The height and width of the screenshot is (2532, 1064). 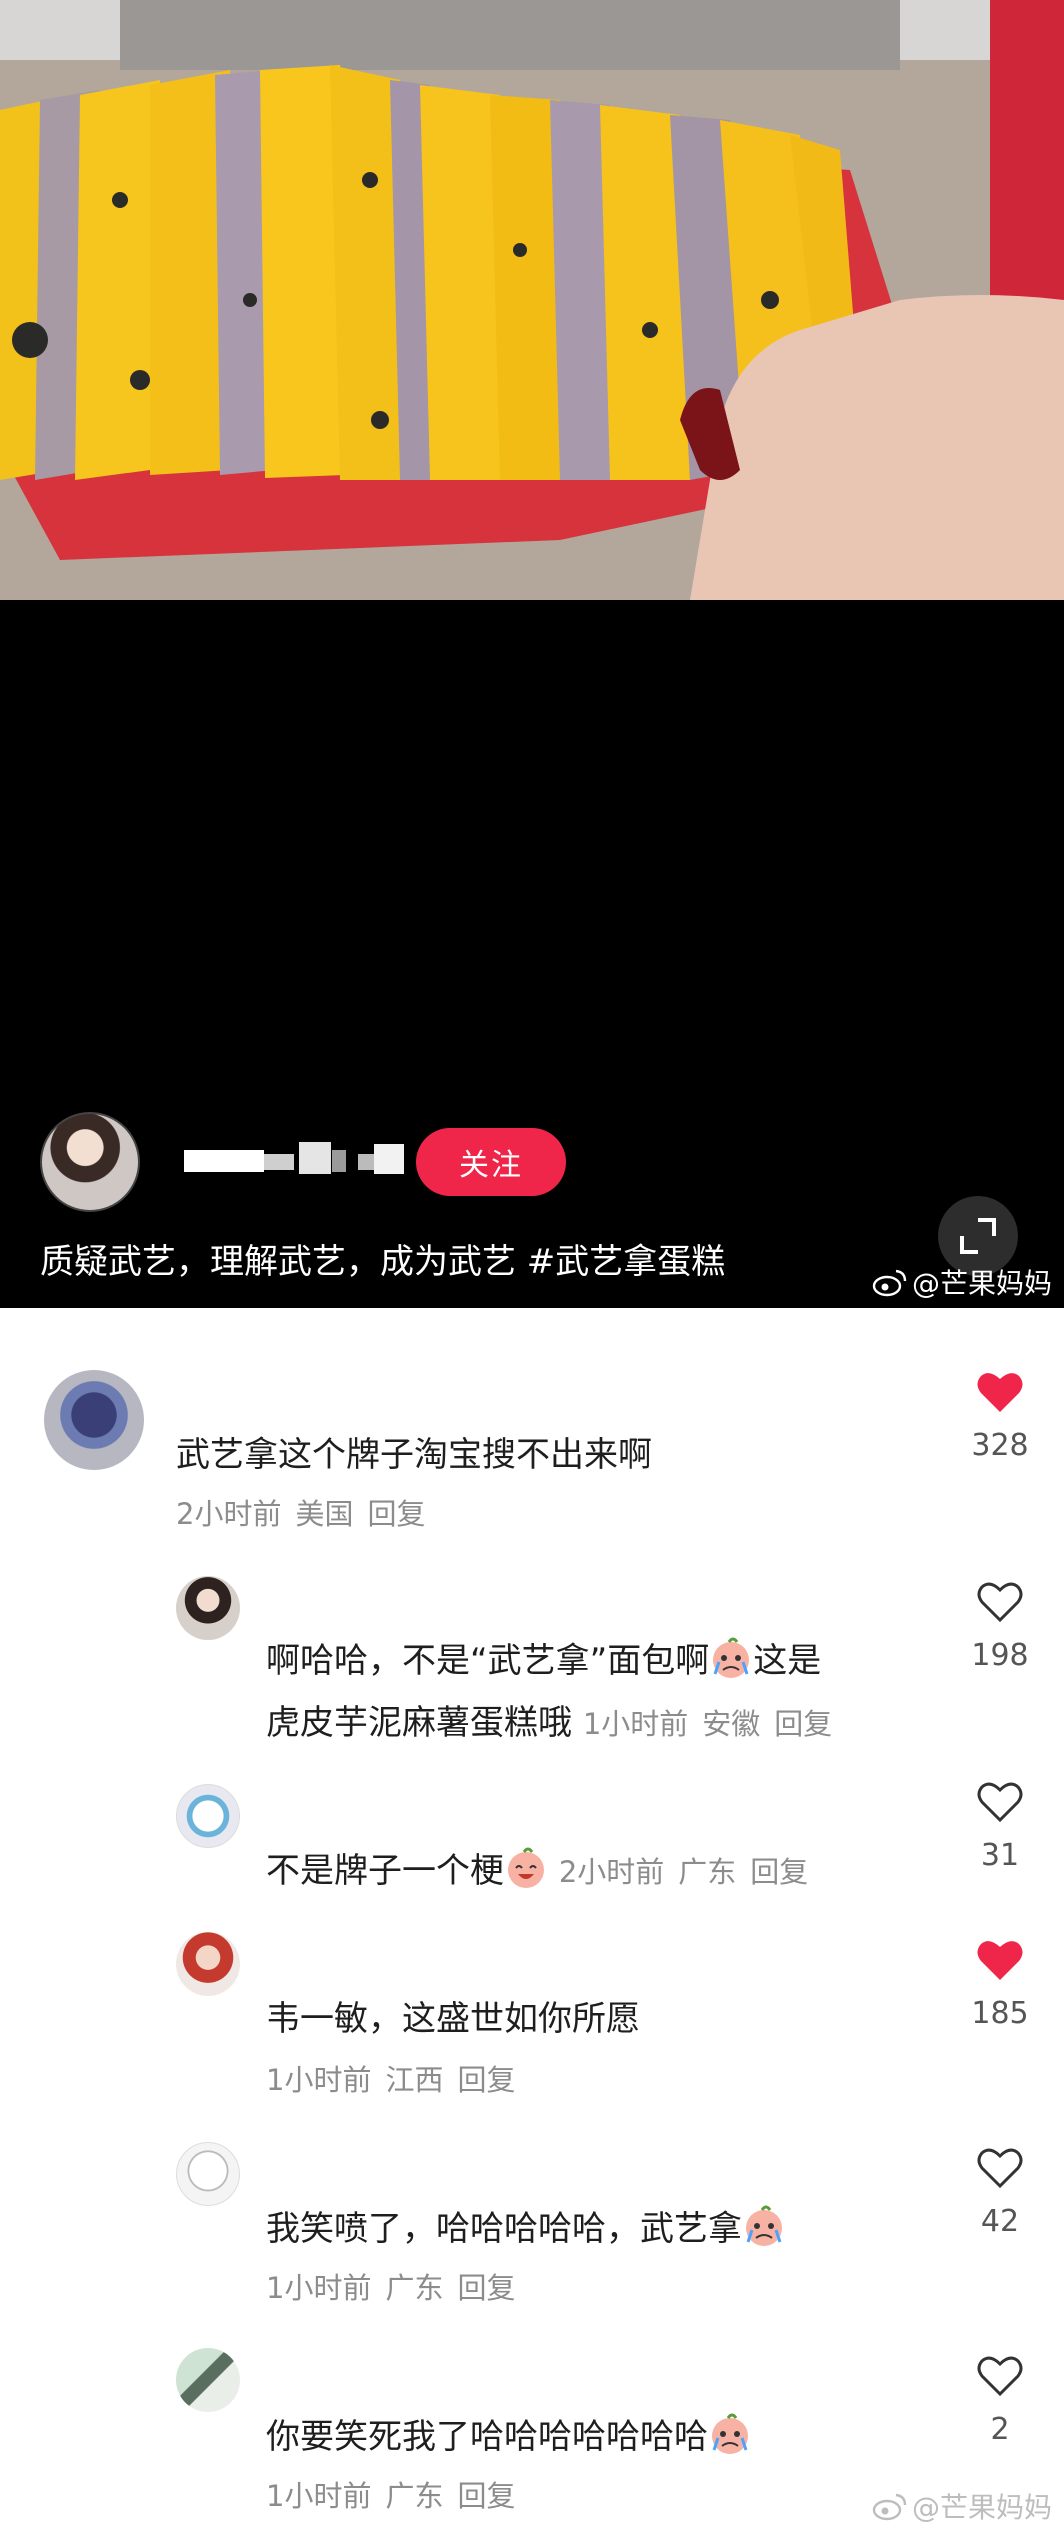 I want to click on comment-text: 不是牌子一个梗 2小时前 广东 回复, so click(x=544, y=1871).